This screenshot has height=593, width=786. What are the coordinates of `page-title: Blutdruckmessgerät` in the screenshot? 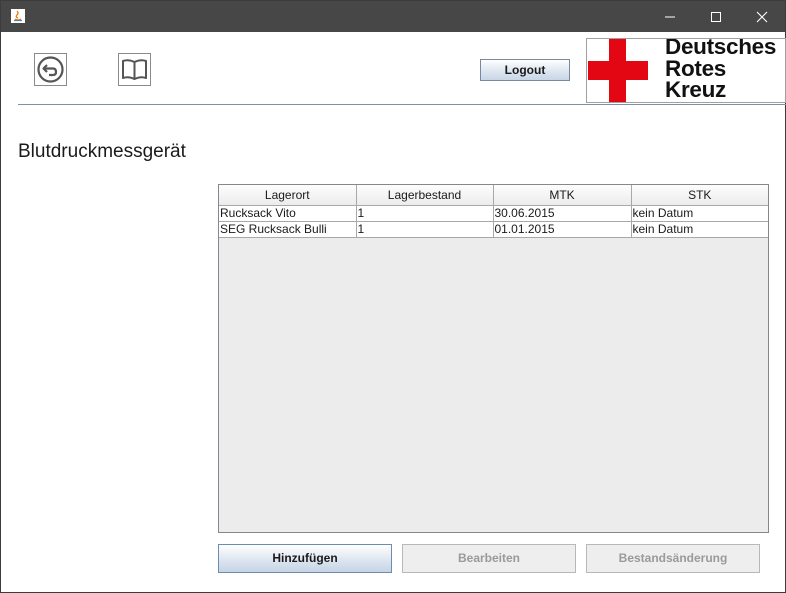 It's located at (102, 151).